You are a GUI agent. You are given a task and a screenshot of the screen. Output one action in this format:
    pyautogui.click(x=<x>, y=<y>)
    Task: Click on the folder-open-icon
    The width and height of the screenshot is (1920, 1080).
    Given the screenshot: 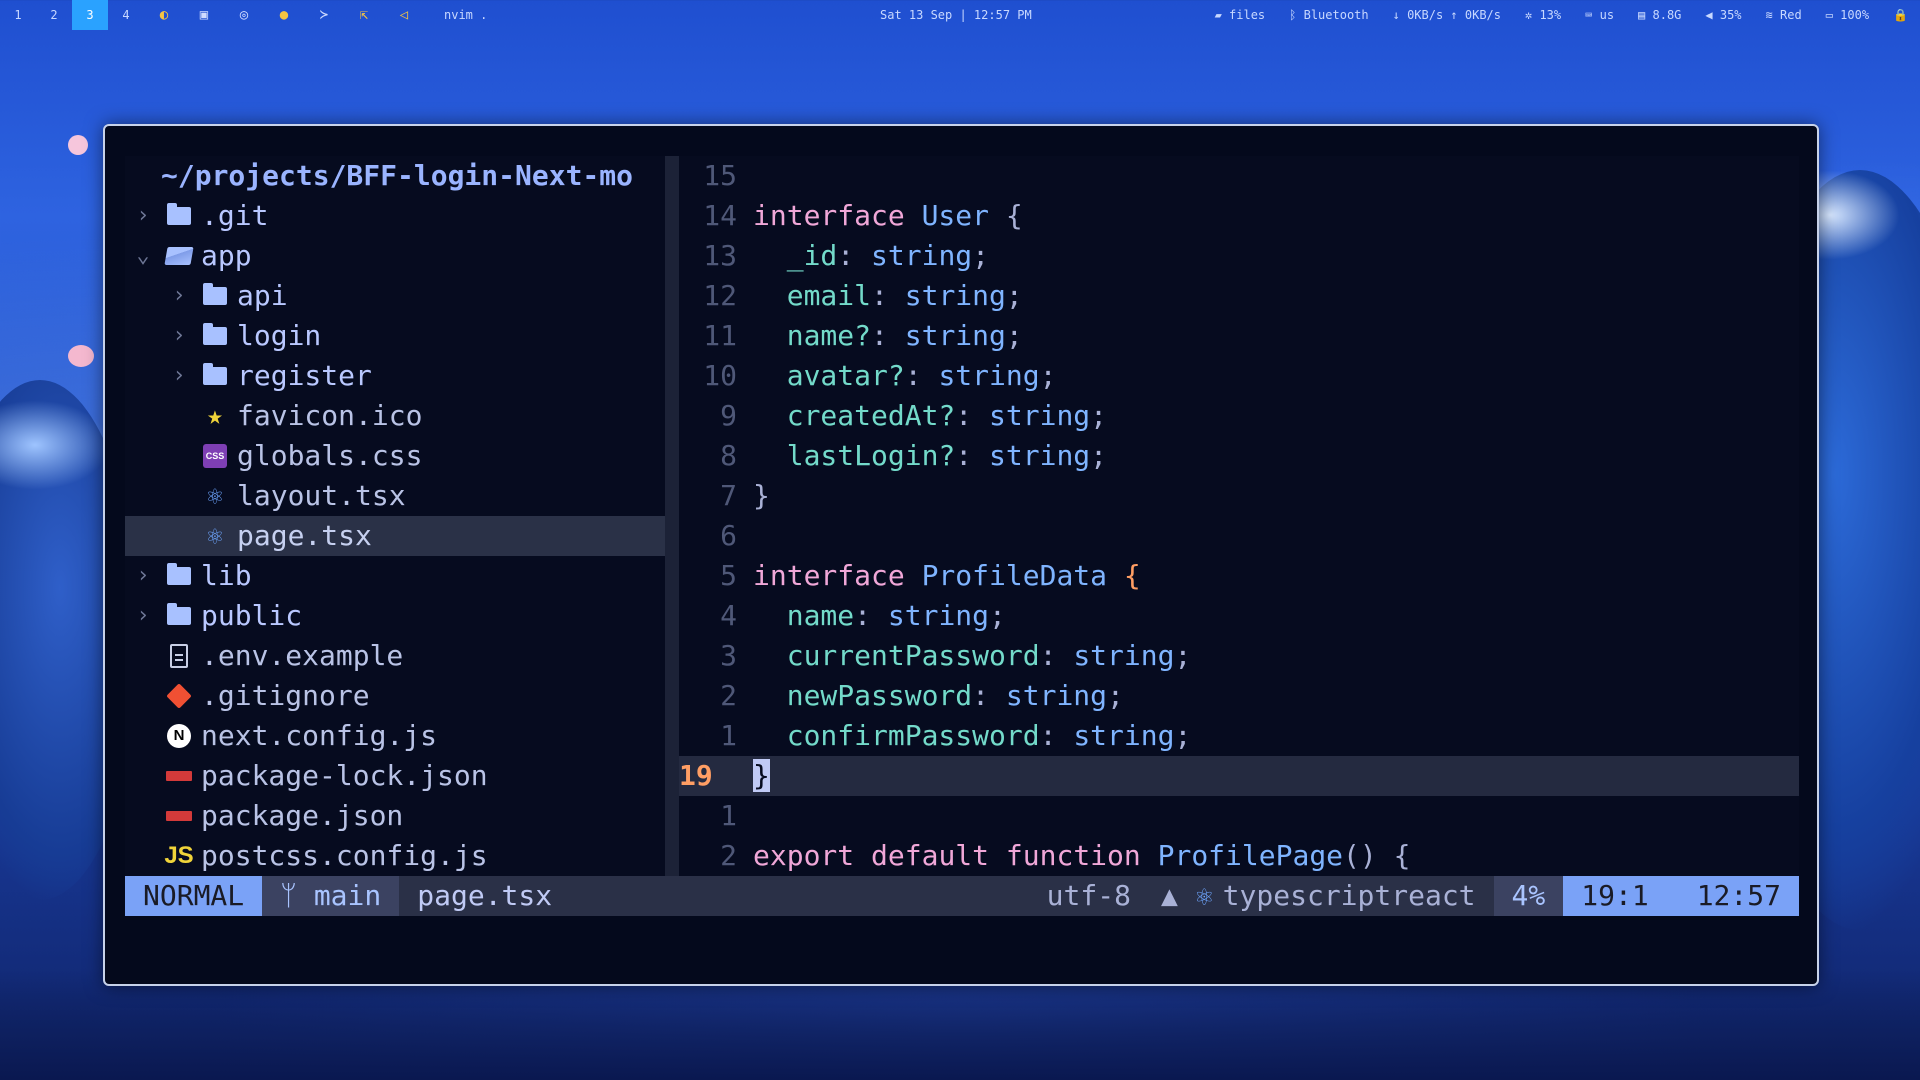 What is the action you would take?
    pyautogui.click(x=179, y=256)
    